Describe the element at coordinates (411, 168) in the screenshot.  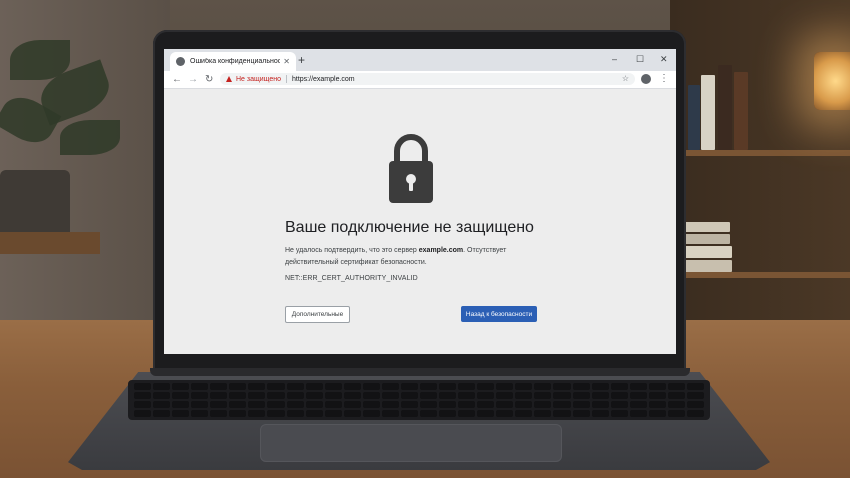
I see `lock-icon` at that location.